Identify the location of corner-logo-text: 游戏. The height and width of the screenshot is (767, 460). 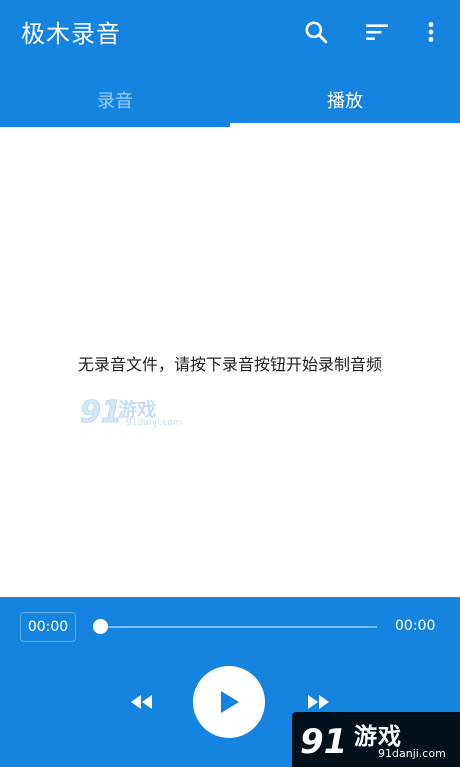
(378, 737).